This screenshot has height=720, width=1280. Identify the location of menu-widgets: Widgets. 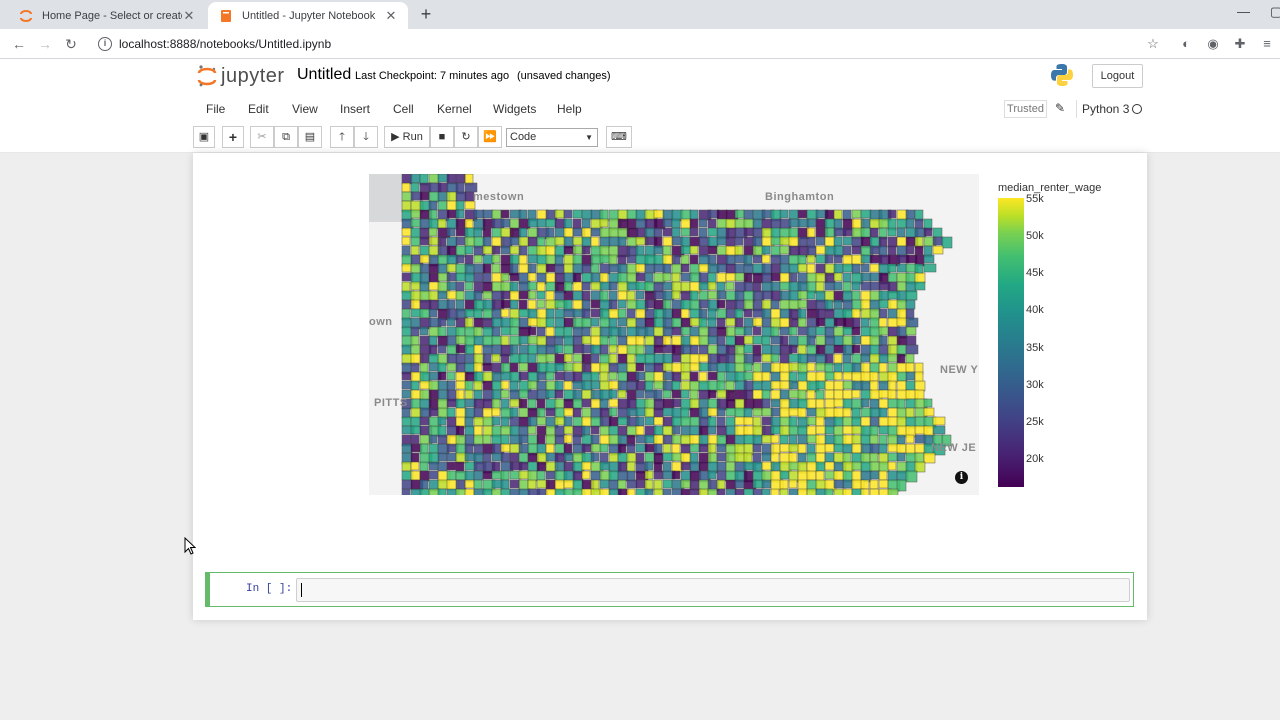
(514, 109).